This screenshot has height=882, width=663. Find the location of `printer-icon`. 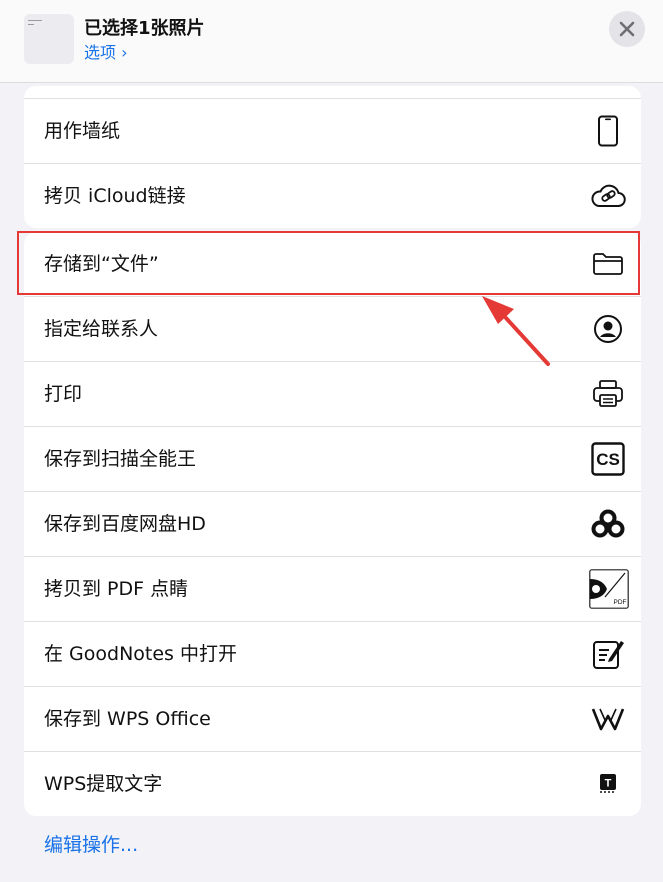

printer-icon is located at coordinates (608, 394).